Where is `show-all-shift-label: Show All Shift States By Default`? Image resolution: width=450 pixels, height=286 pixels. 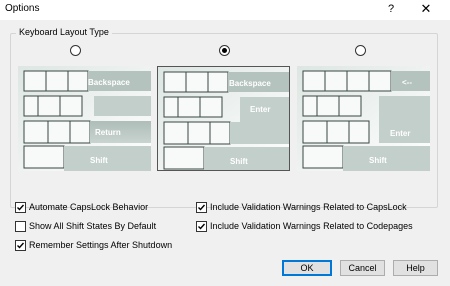 show-all-shift-label: Show All Shift States By Default is located at coordinates (93, 226).